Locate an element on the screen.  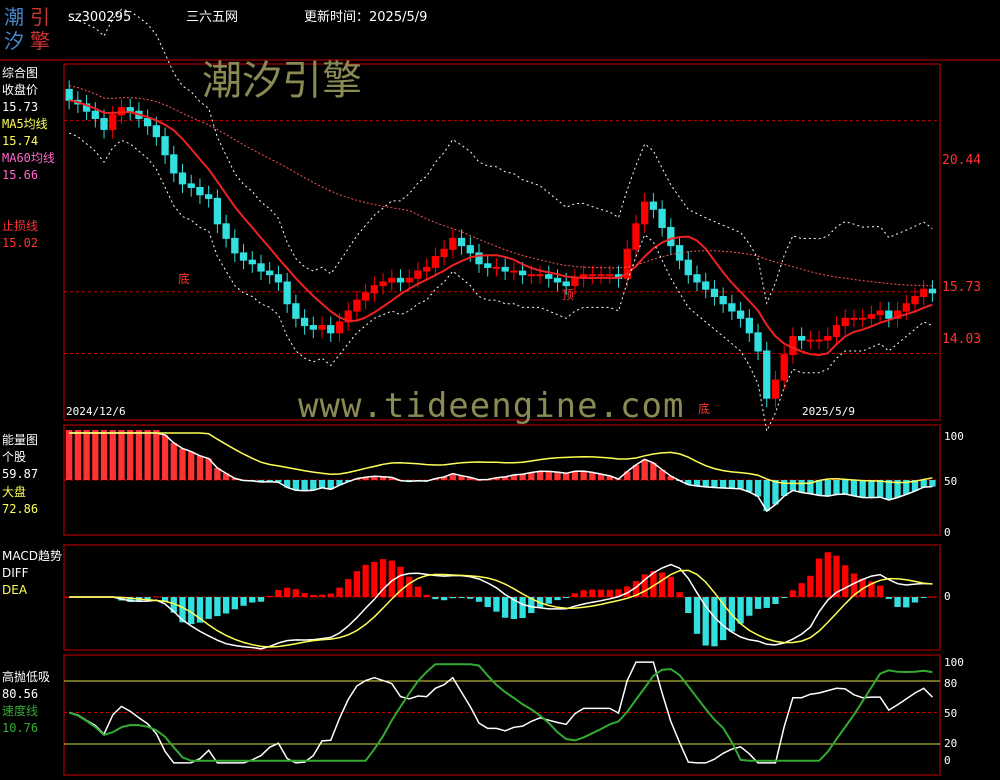
energy-market-label: 大盘 is located at coordinates (14, 492).